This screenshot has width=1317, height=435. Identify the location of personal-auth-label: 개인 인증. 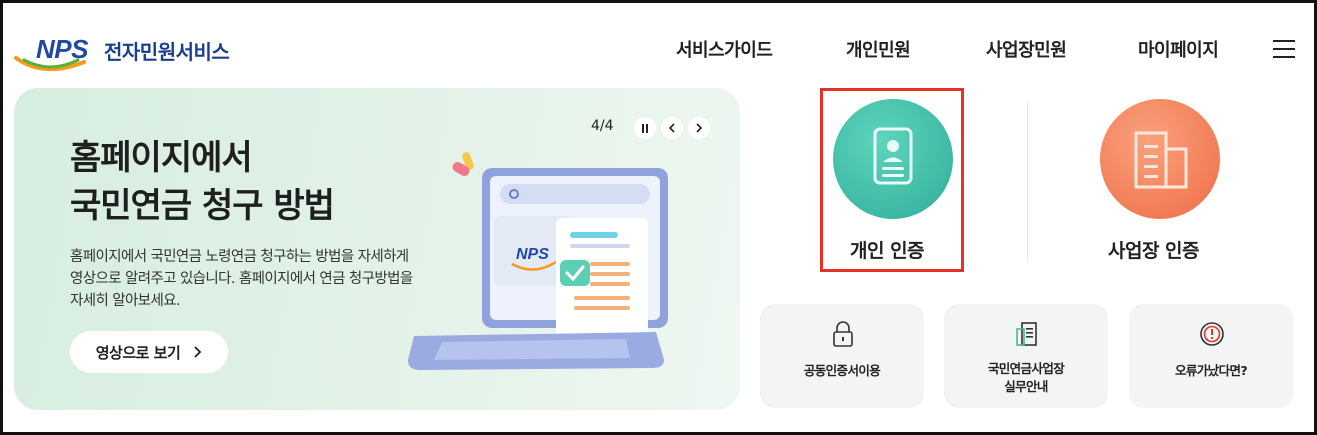
(887, 249).